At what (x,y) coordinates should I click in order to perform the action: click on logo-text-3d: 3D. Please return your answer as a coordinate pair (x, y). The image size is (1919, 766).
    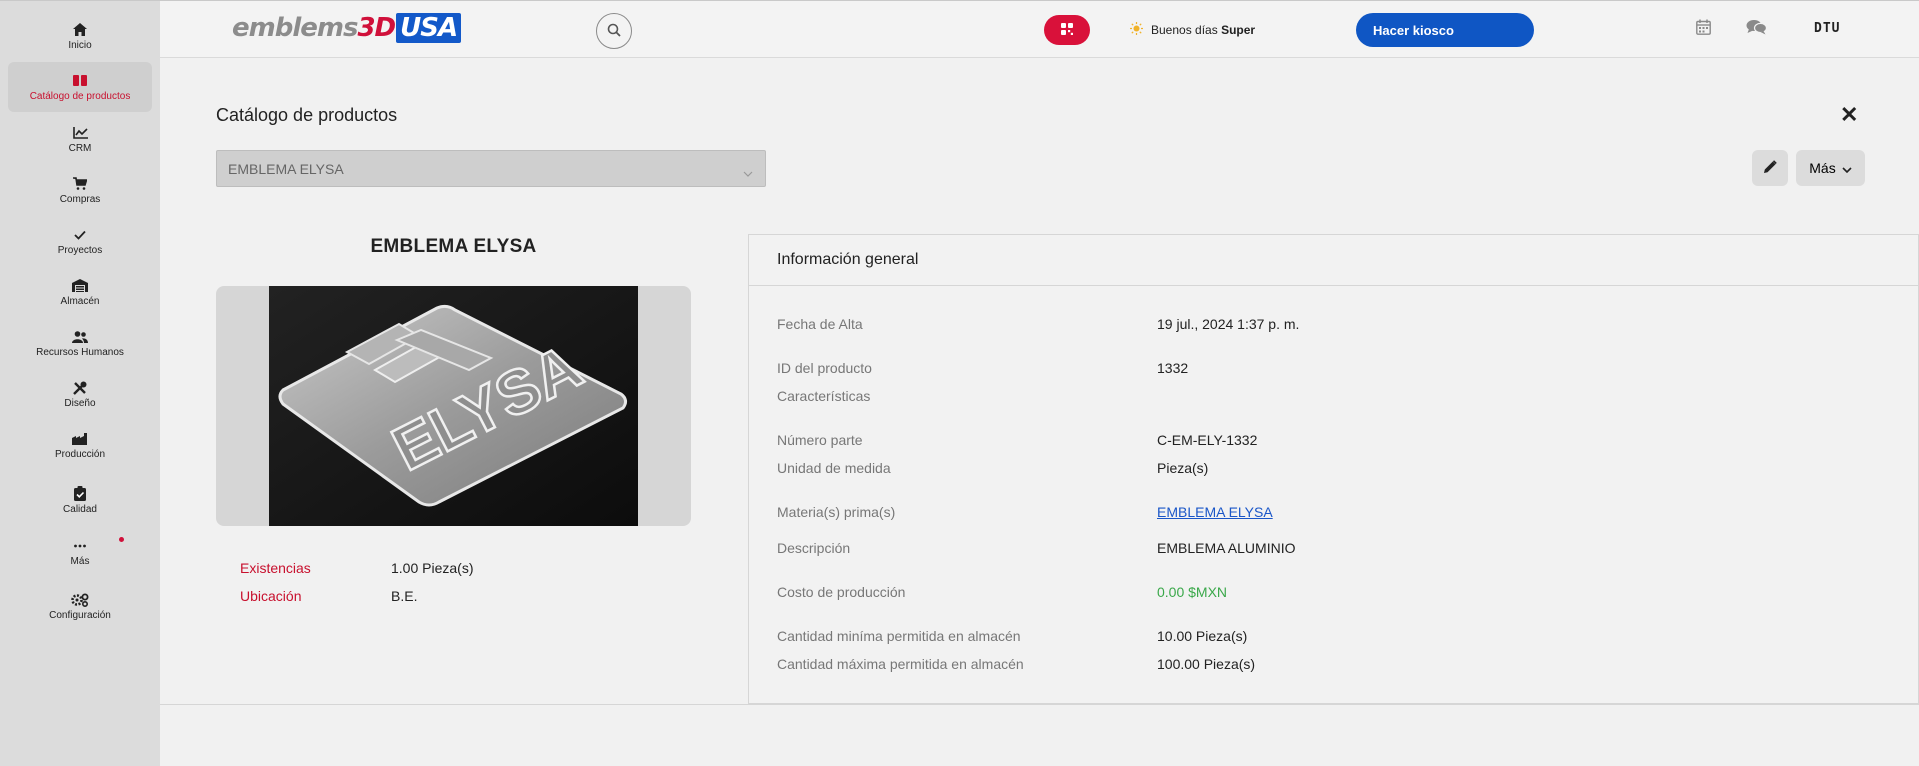
    Looking at the image, I should click on (376, 28).